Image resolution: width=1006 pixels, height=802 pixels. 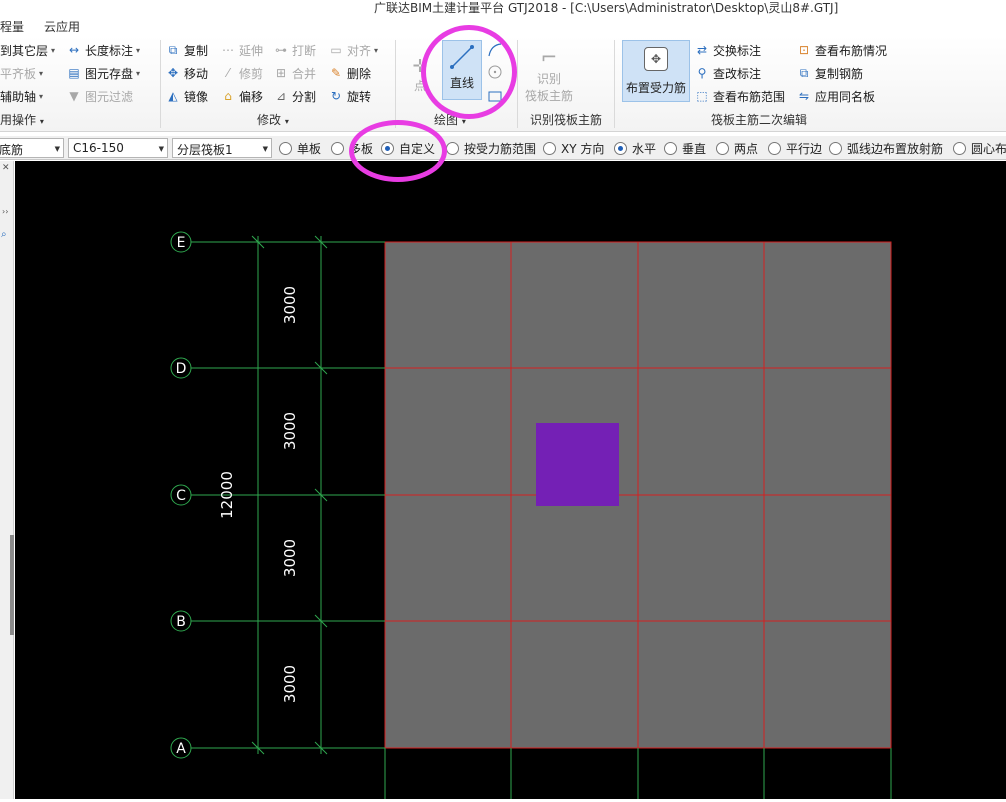 I want to click on split-button: ⊿ 分割, so click(x=294, y=96).